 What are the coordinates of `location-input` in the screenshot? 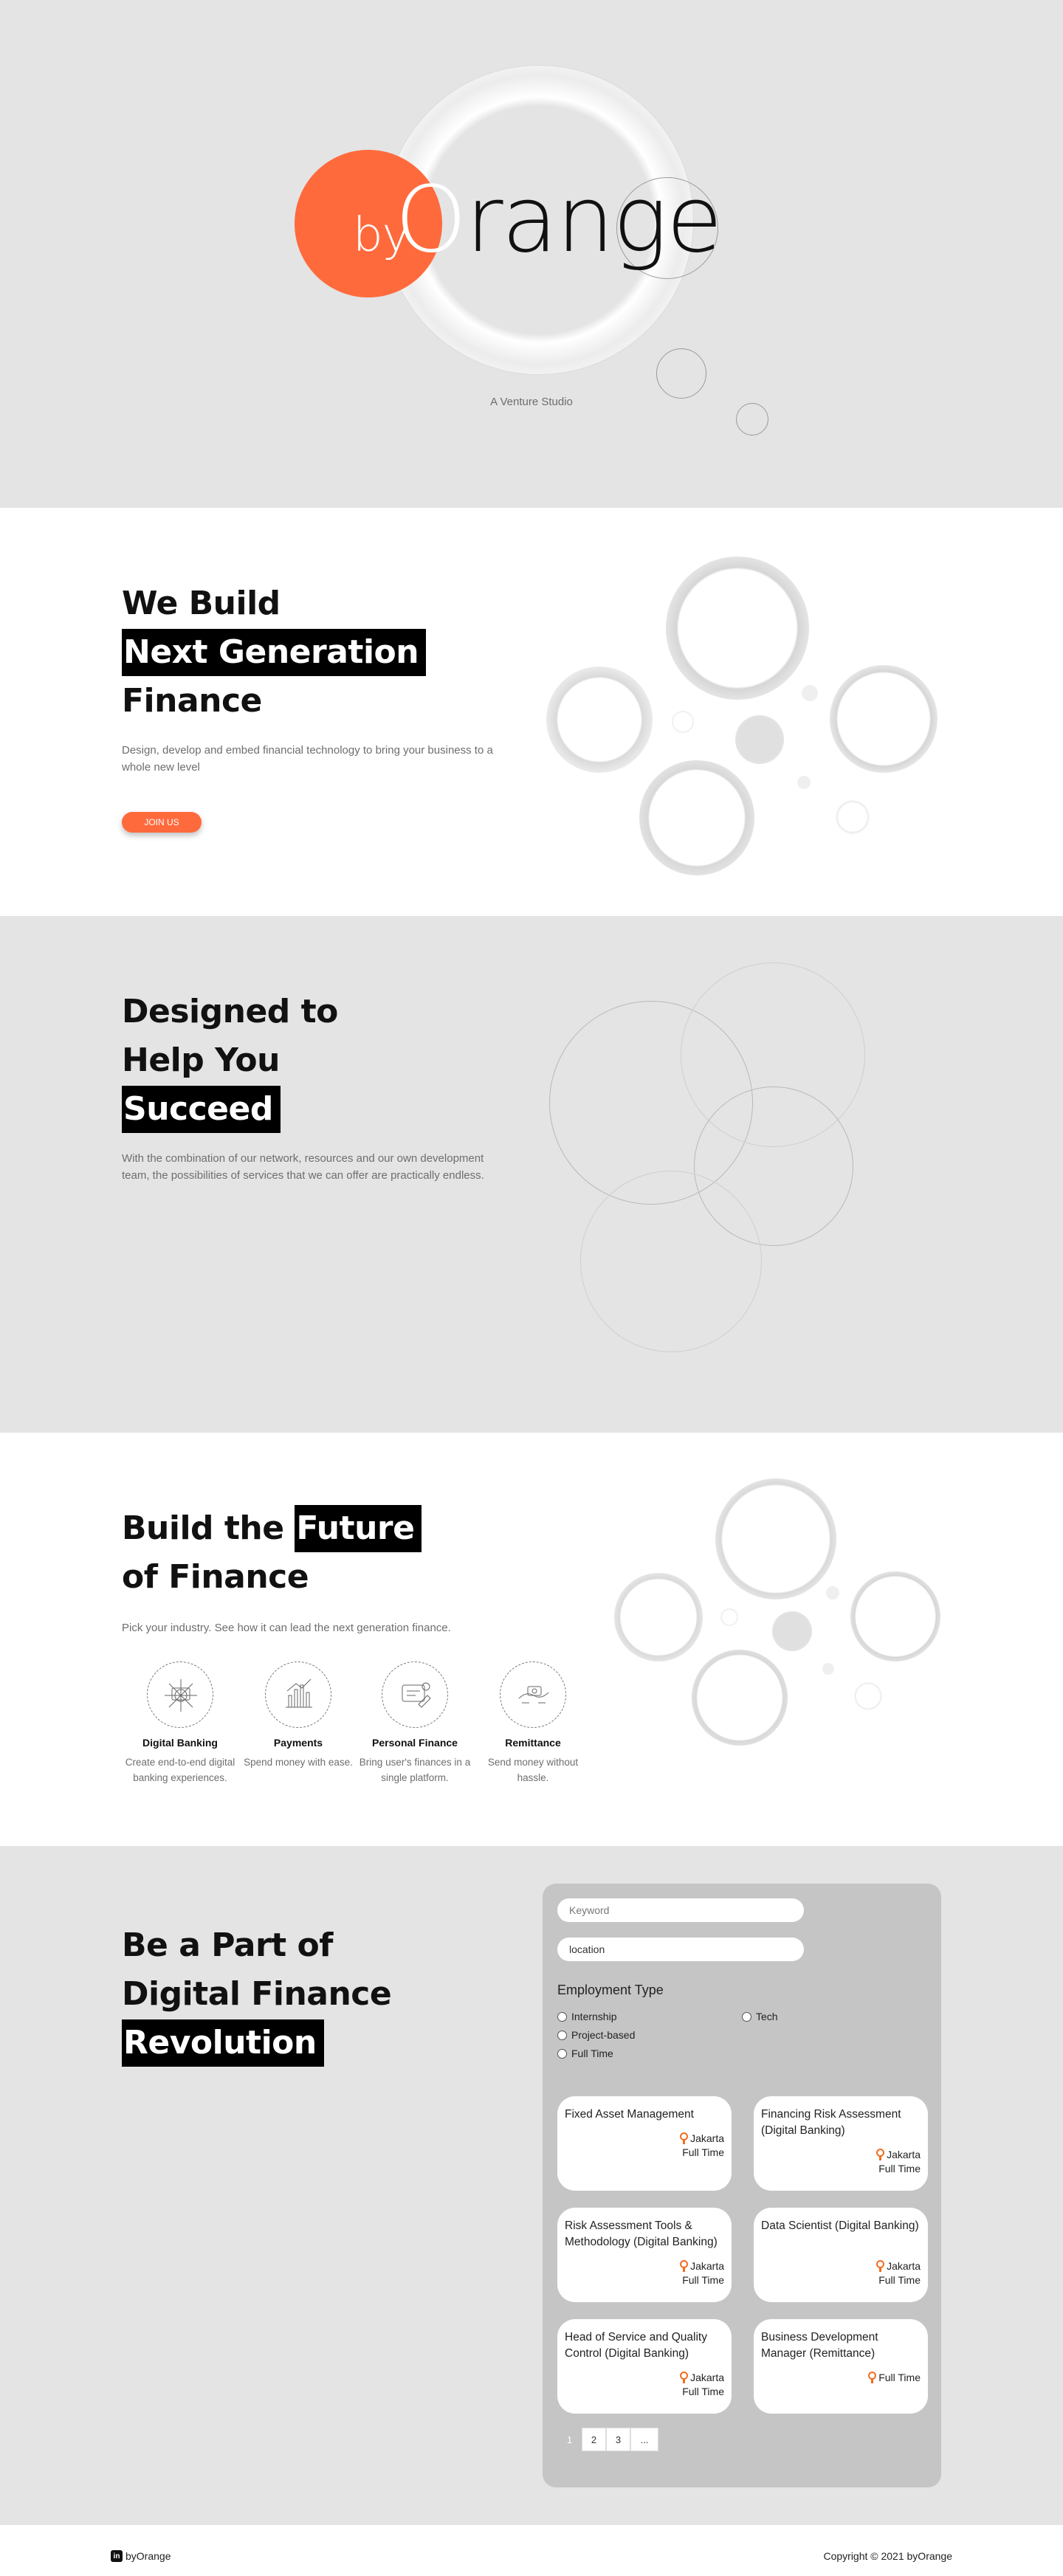 It's located at (680, 1950).